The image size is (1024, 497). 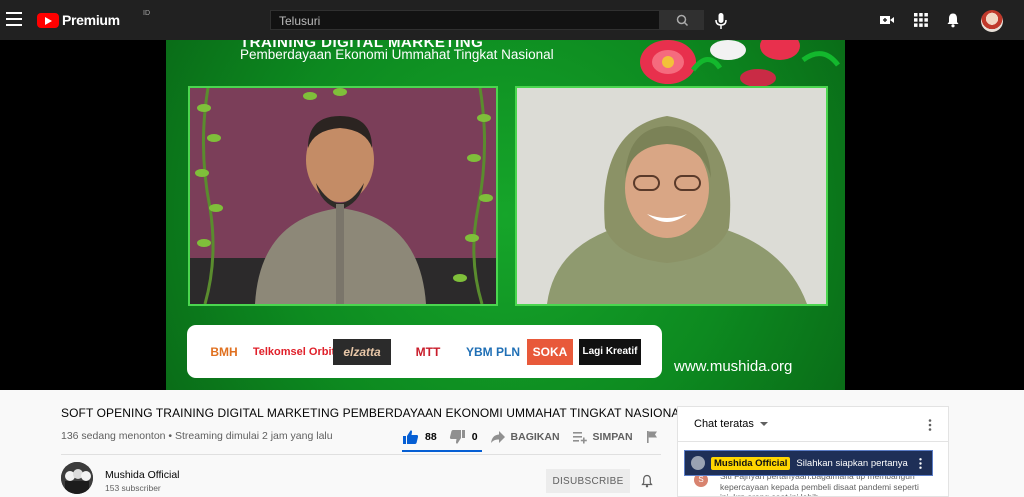 What do you see at coordinates (813, 441) in the screenshot?
I see `chat-divider` at bounding box center [813, 441].